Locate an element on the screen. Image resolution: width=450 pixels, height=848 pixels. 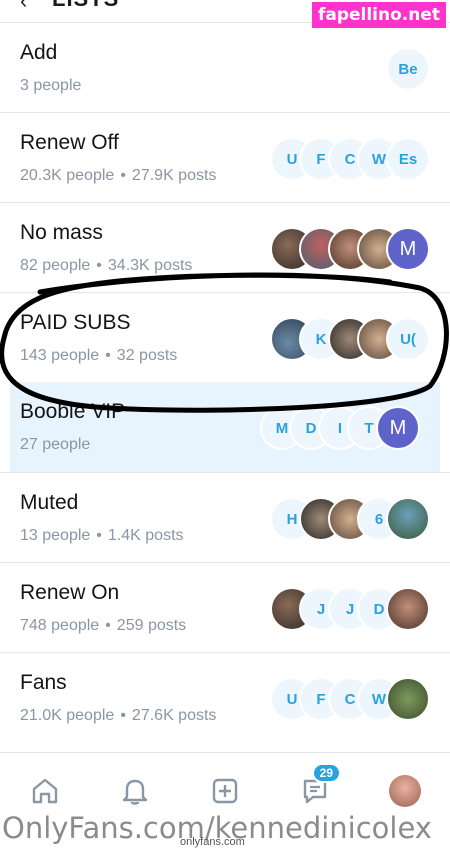
home-icon is located at coordinates (45, 791).